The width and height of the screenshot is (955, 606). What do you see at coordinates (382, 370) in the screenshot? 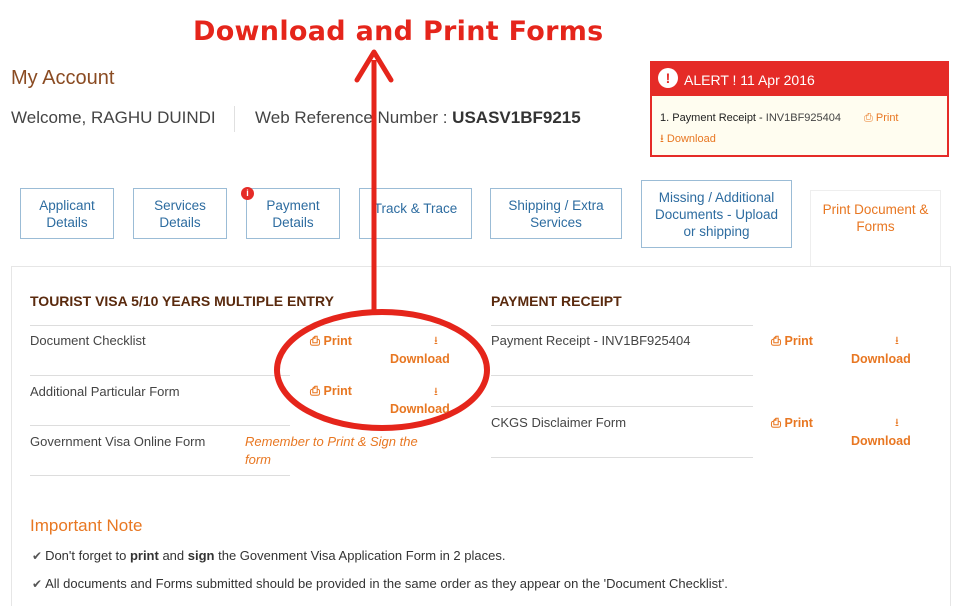
I see `annotation-circle` at bounding box center [382, 370].